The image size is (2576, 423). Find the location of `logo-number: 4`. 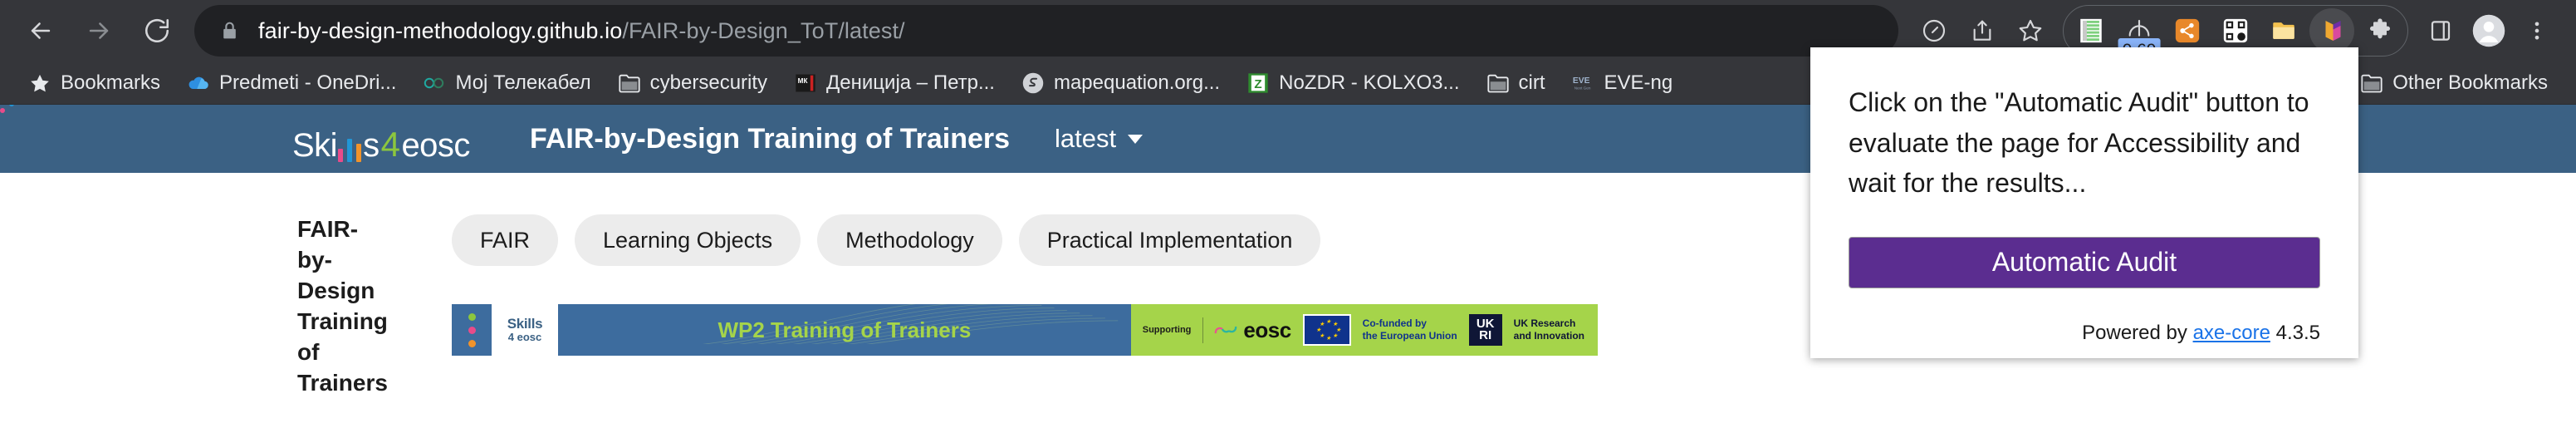

logo-number: 4 is located at coordinates (390, 144).